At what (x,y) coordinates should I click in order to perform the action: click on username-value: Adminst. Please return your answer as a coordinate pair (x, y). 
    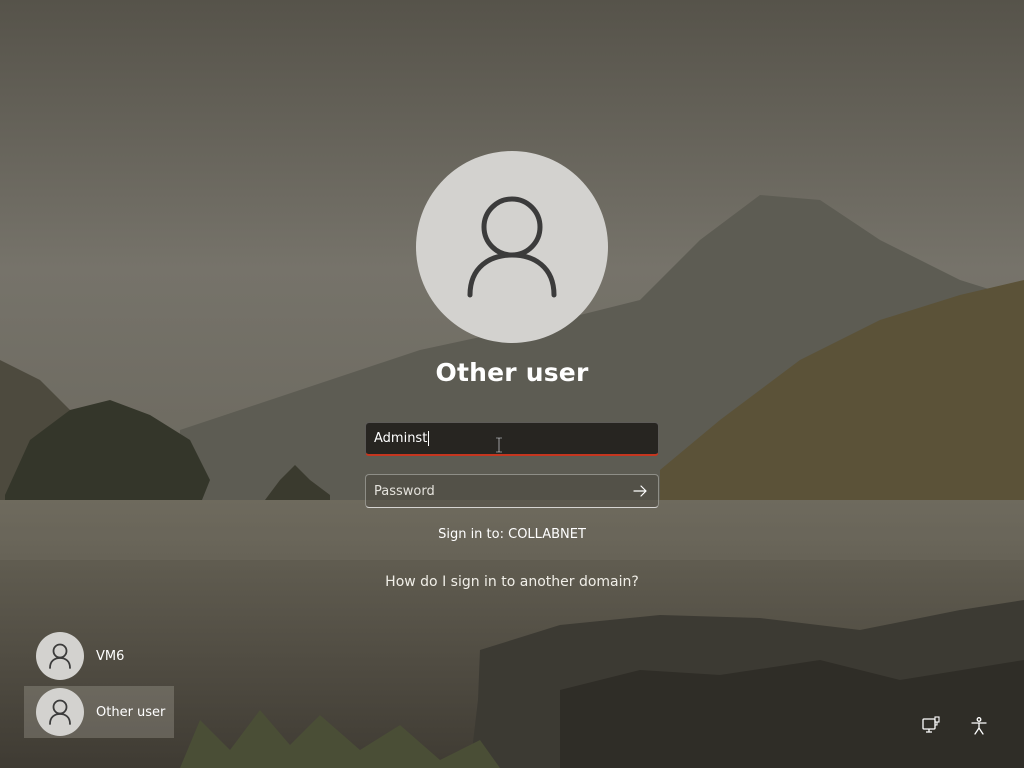
    Looking at the image, I should click on (402, 438).